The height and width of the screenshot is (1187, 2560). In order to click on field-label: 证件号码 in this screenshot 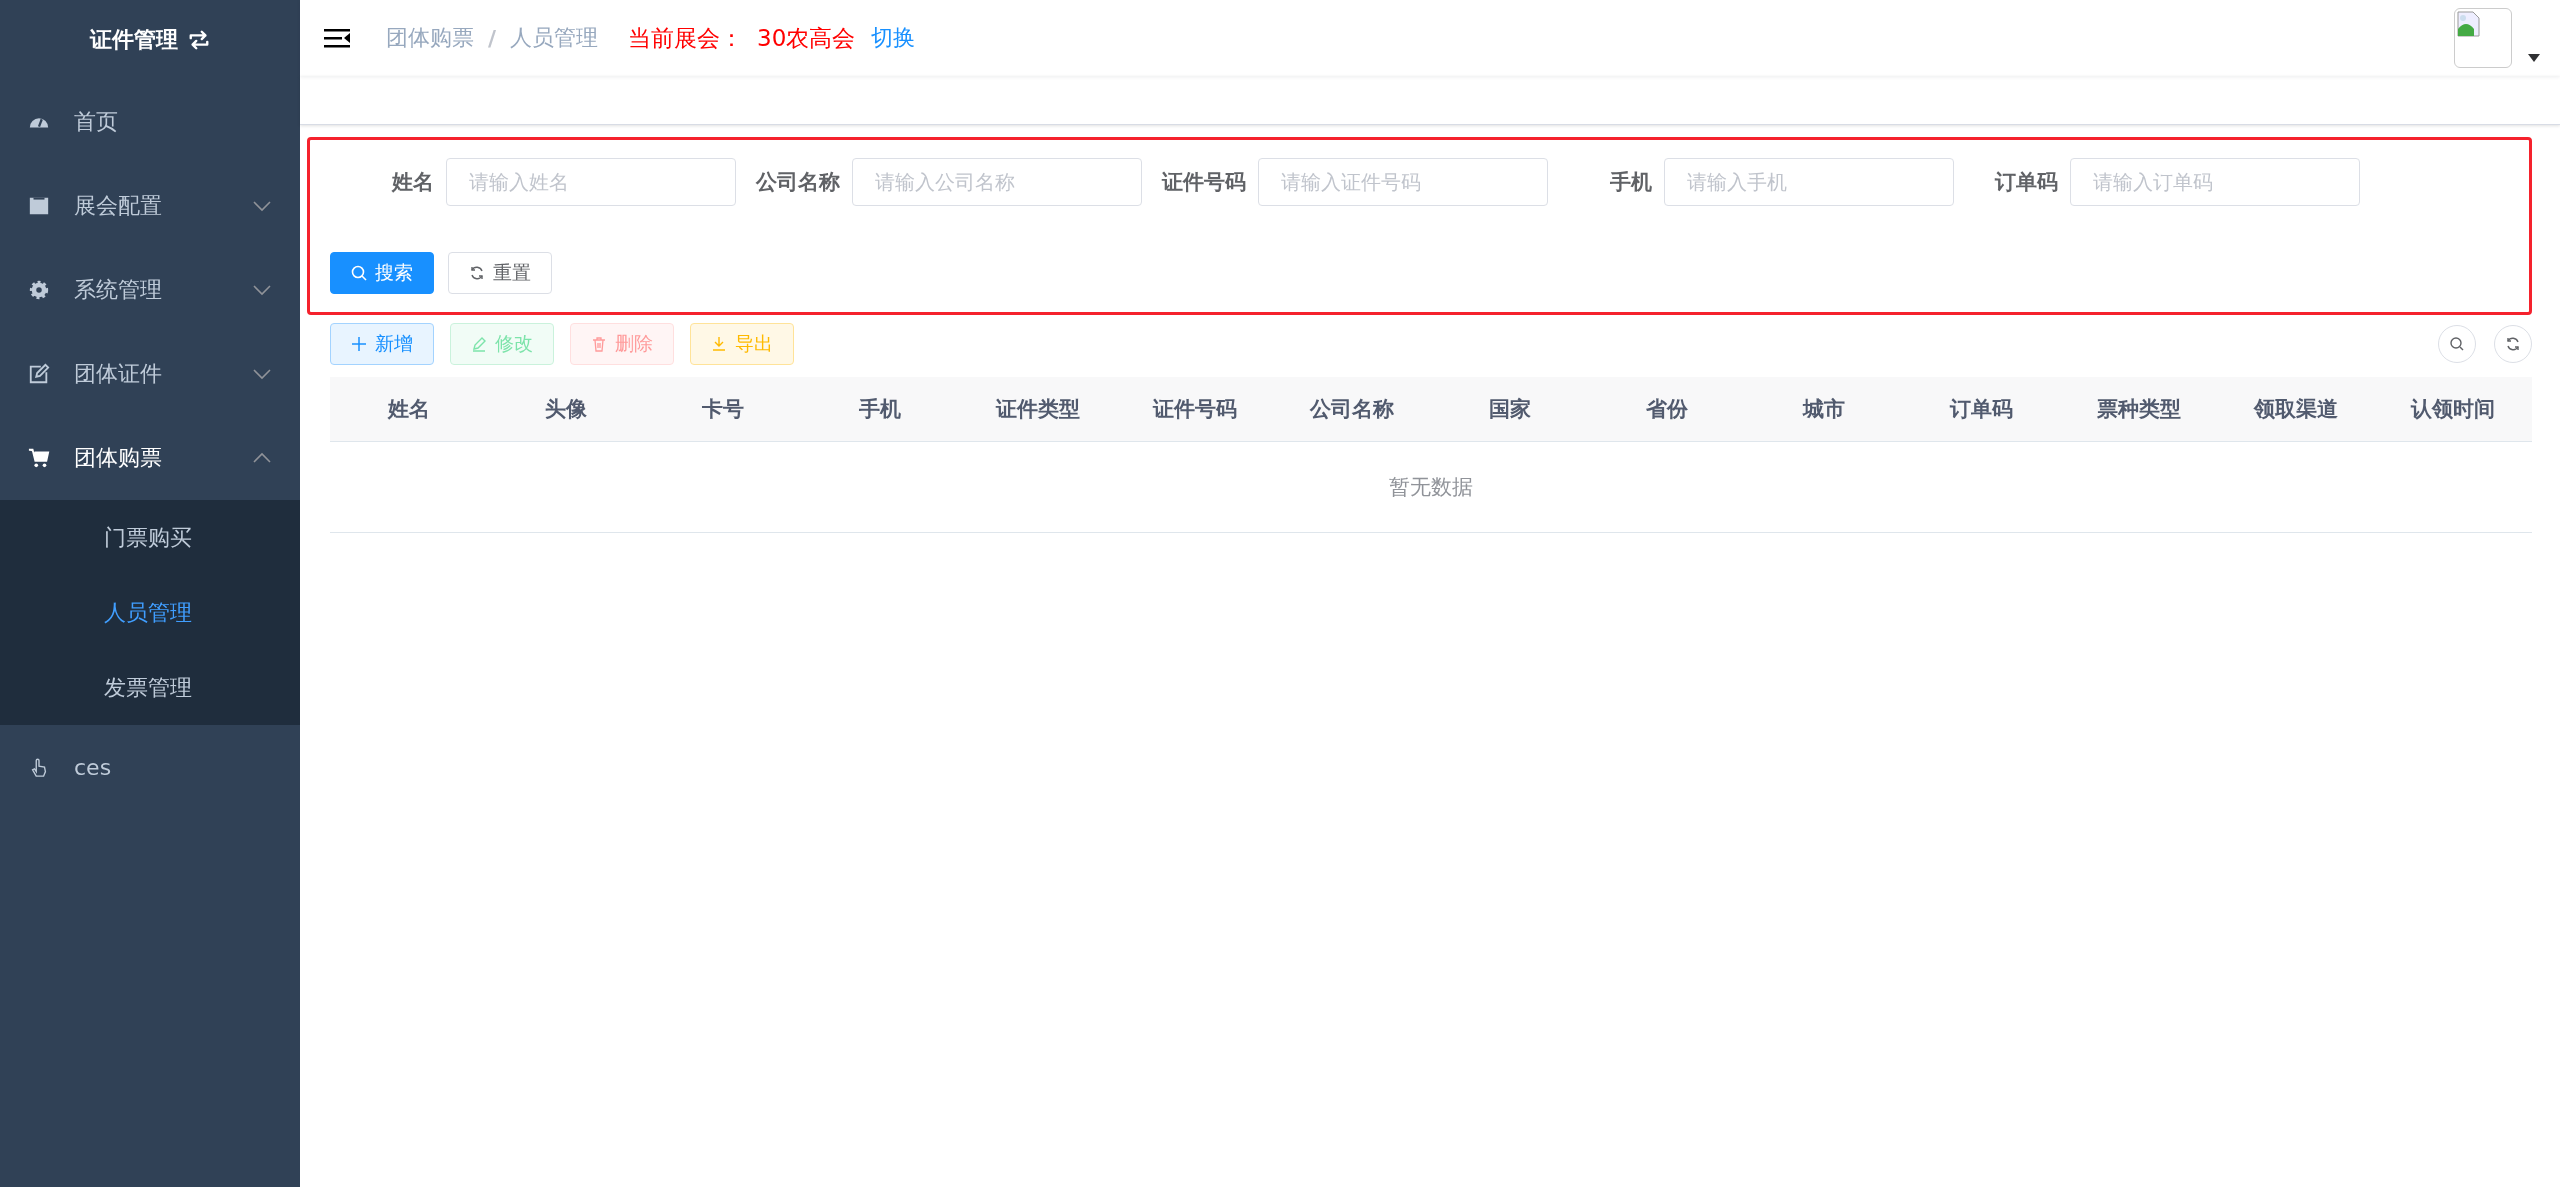, I will do `click(1203, 182)`.